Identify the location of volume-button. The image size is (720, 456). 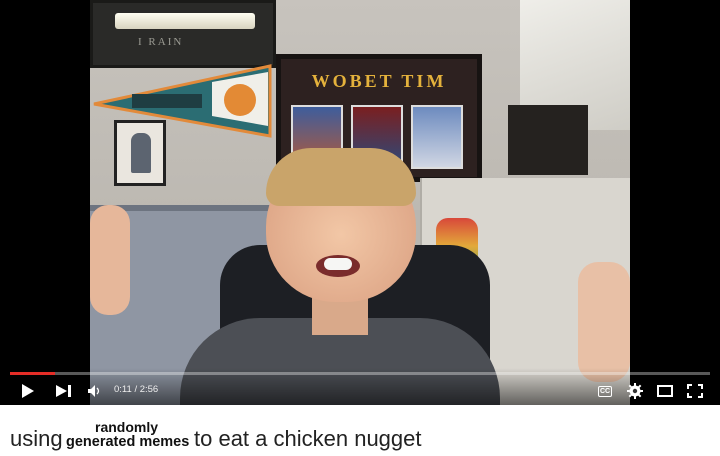
(94, 391).